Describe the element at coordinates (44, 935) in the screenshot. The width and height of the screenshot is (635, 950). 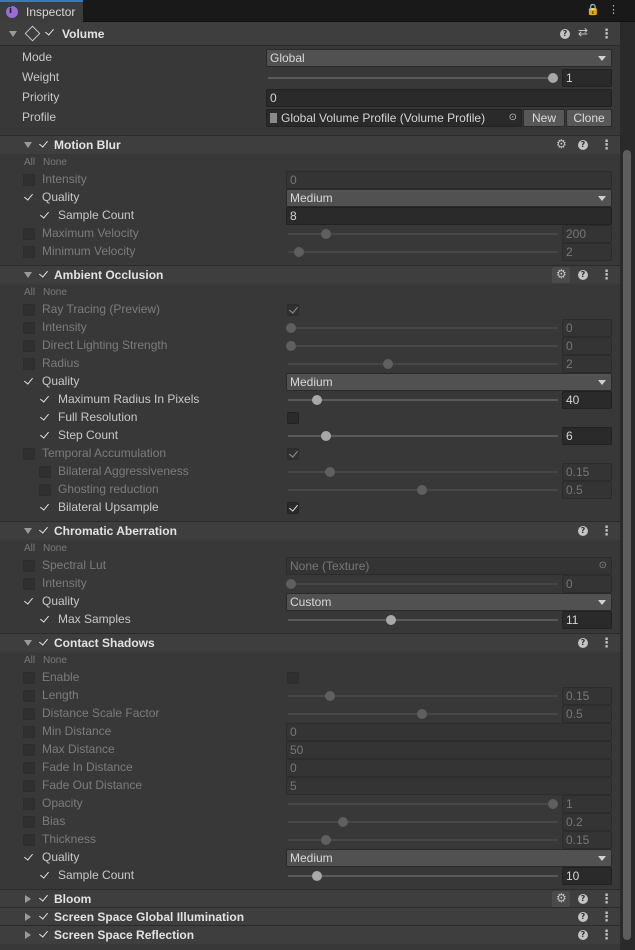
I see `ssr-enabled-checkbox` at that location.